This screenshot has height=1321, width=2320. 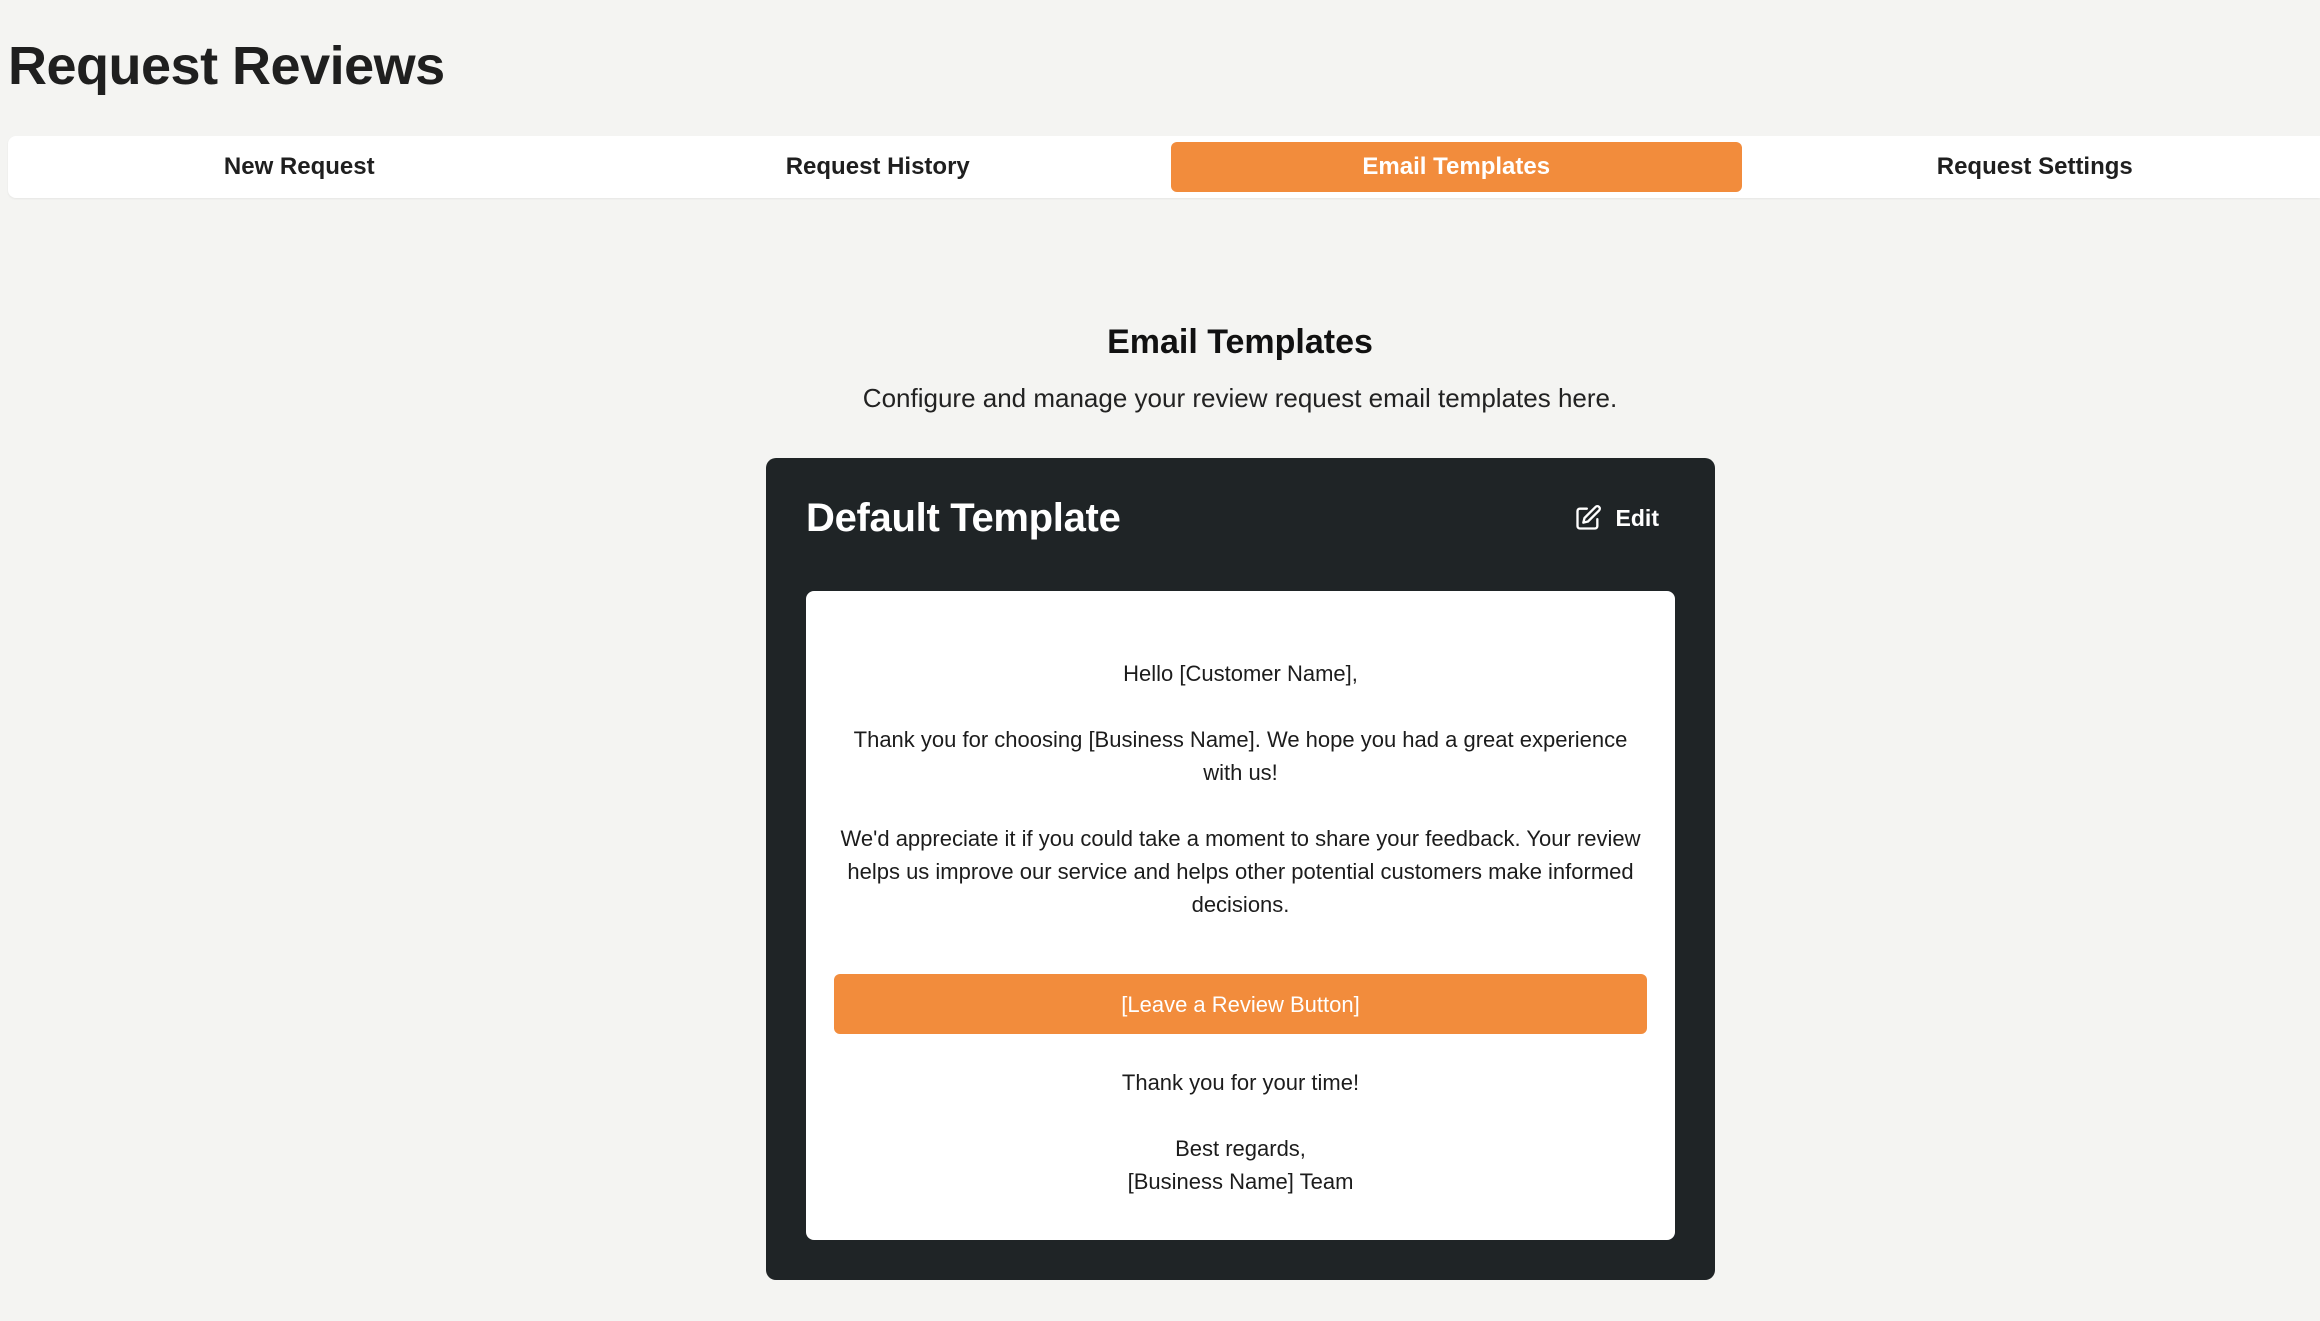 What do you see at coordinates (1240, 1181) in the screenshot?
I see `email-signature: [Business Name] Team` at bounding box center [1240, 1181].